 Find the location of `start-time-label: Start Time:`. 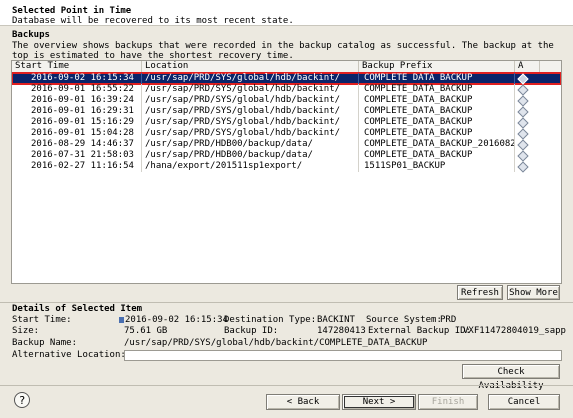

start-time-label: Start Time: is located at coordinates (42, 320).